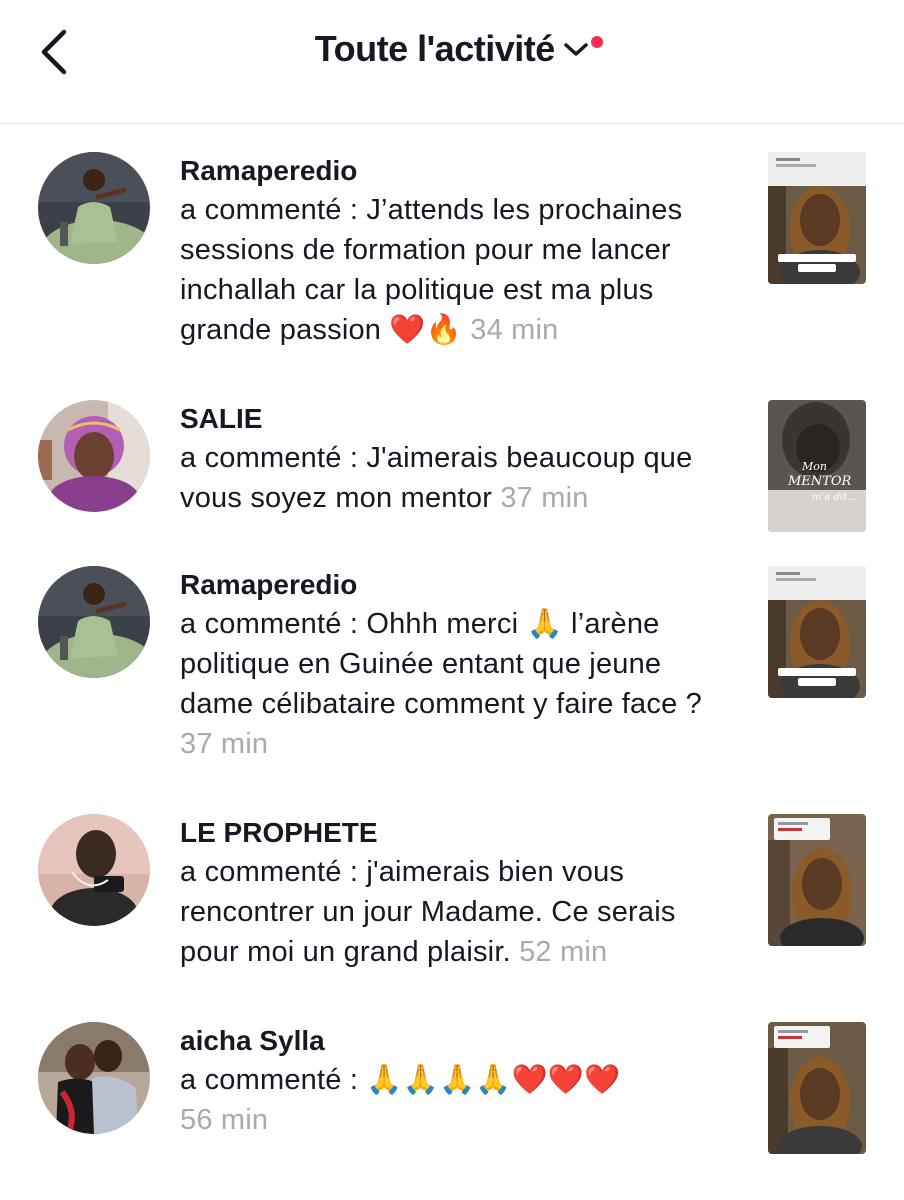 Image resolution: width=904 pixels, height=1200 pixels. Describe the element at coordinates (563, 952) in the screenshot. I see `timestamp: 52 min` at that location.